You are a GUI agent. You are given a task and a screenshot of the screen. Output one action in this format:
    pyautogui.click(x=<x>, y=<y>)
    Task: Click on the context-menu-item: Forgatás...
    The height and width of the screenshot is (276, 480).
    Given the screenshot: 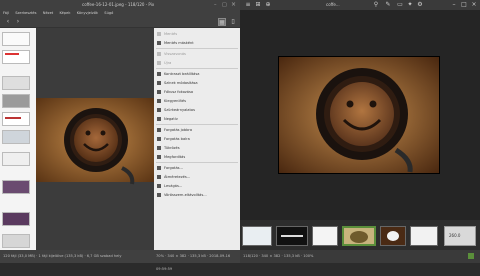 What is the action you would take?
    pyautogui.click(x=197, y=168)
    